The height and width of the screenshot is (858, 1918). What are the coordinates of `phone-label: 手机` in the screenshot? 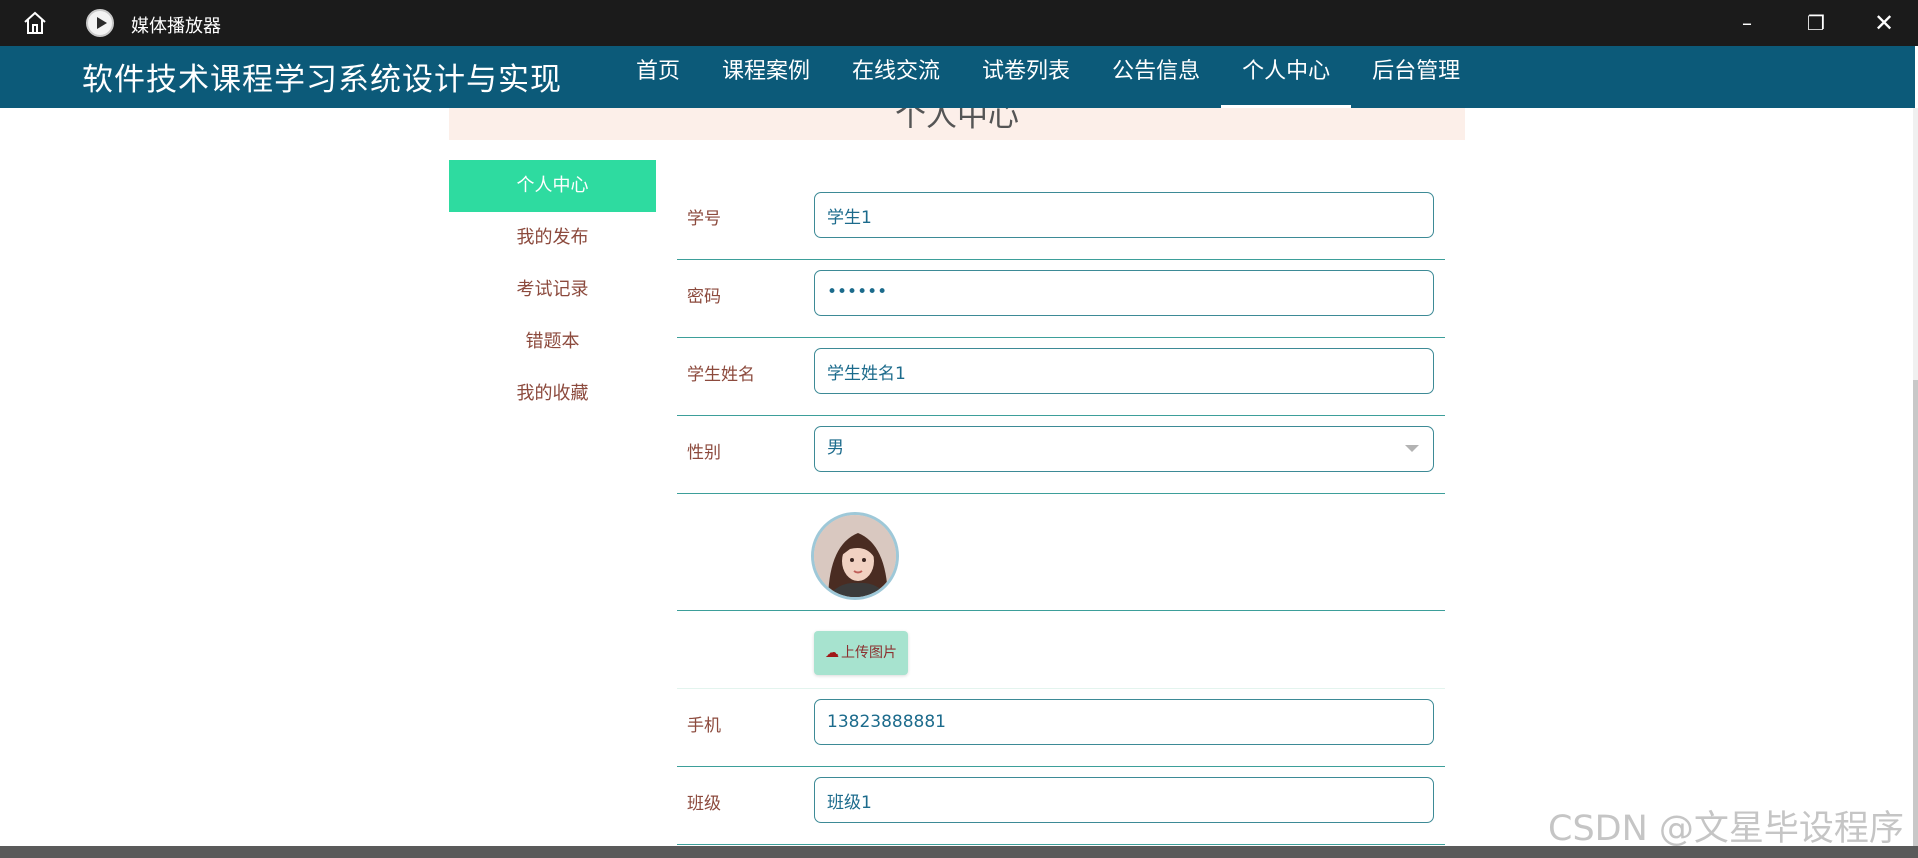 It's located at (704, 726).